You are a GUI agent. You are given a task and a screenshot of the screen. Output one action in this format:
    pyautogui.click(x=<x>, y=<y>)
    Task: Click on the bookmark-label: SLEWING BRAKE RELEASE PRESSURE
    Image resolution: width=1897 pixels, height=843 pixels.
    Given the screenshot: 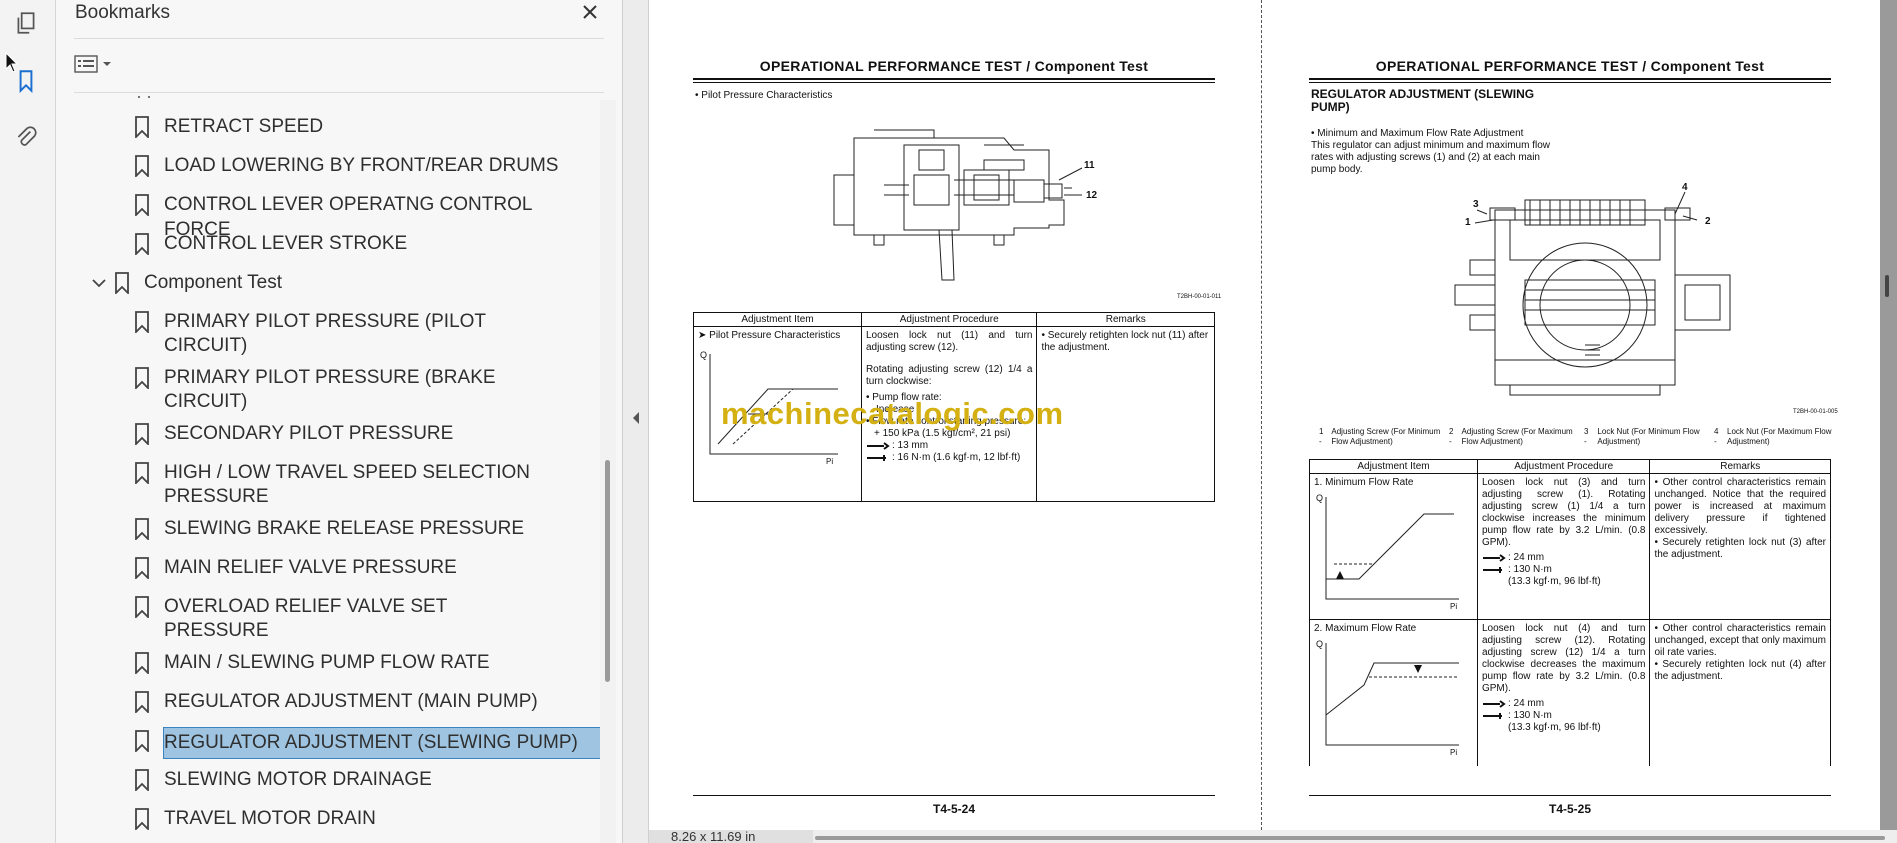 What is the action you would take?
    pyautogui.click(x=344, y=528)
    